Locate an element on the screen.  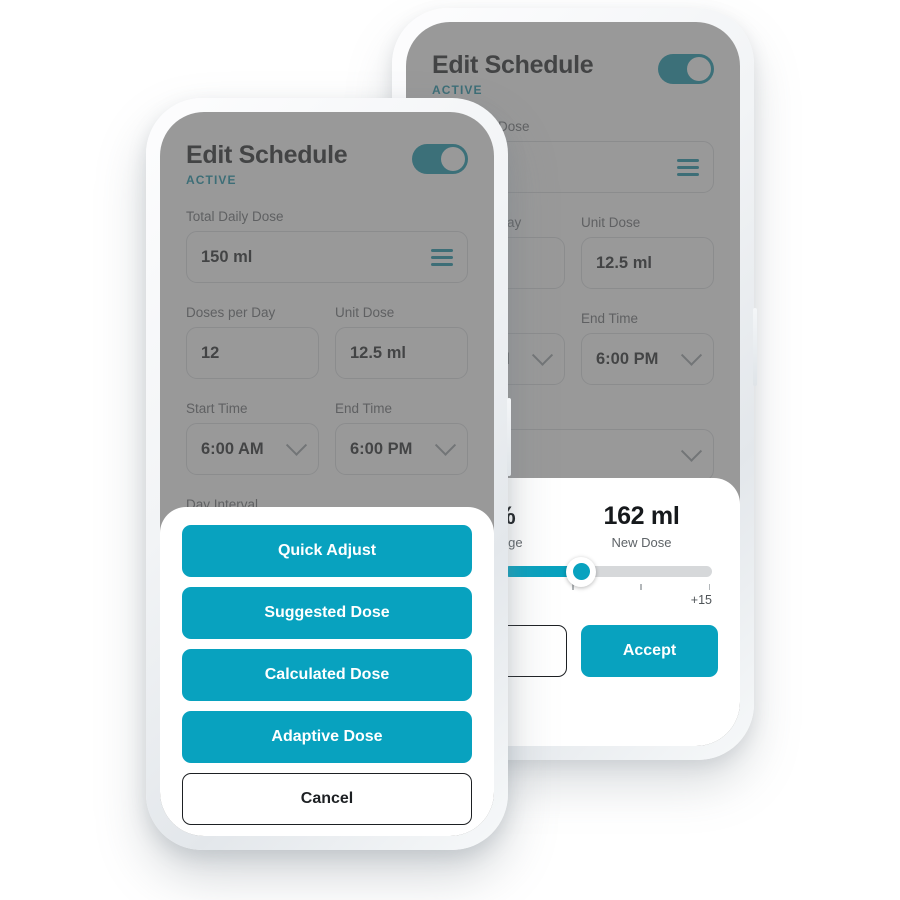
time-row-front: Start Time 6:00 AM End Time 6:00 PM is located at coordinates (327, 427).